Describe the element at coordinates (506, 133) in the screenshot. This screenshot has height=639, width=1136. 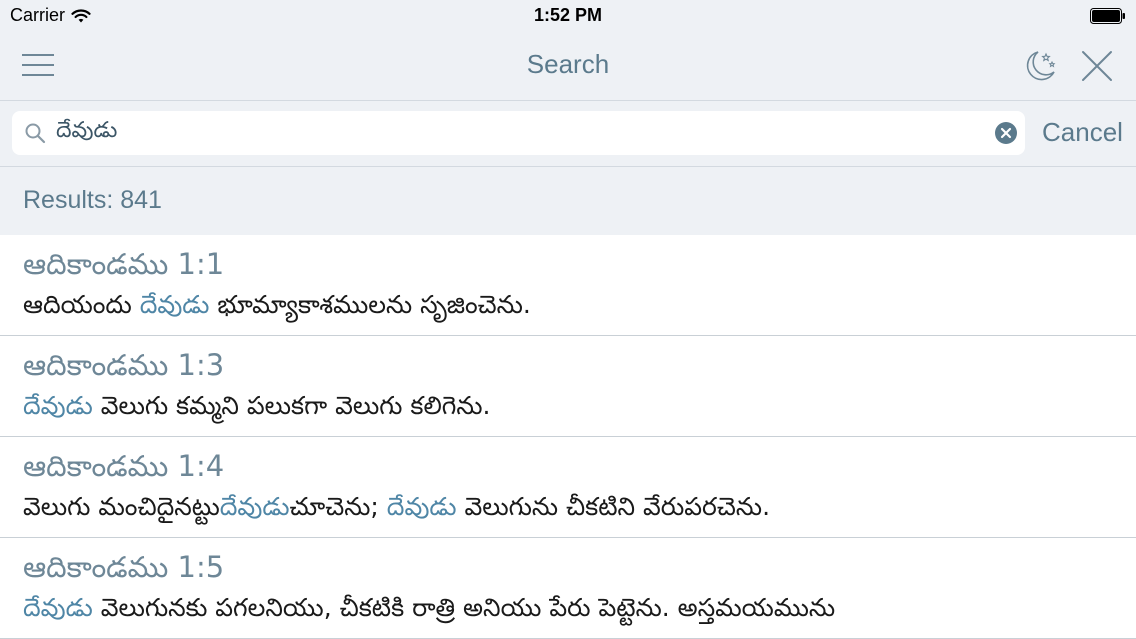
I see `search-input` at that location.